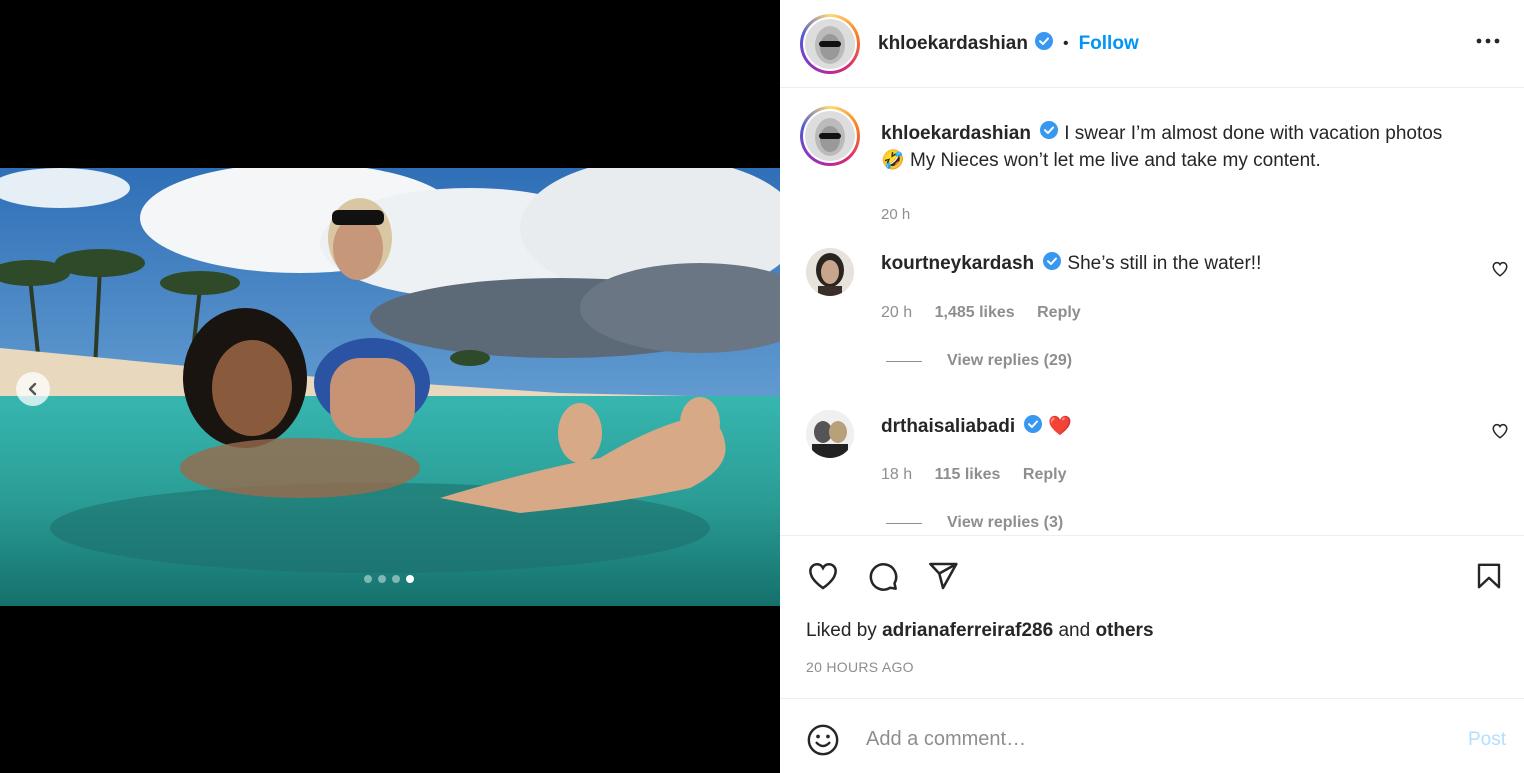 The image size is (1524, 773). Describe the element at coordinates (1152, 44) in the screenshot. I see `post-header: khloekardashian • Follow` at that location.